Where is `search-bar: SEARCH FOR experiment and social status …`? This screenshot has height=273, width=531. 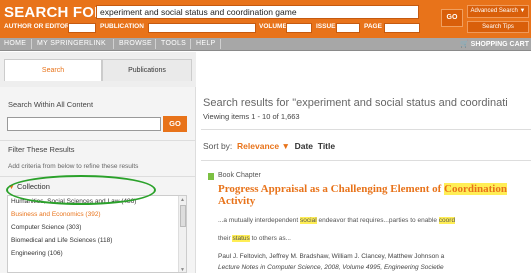
search-bar: SEARCH FOR experiment and social status … is located at coordinates (265, 19).